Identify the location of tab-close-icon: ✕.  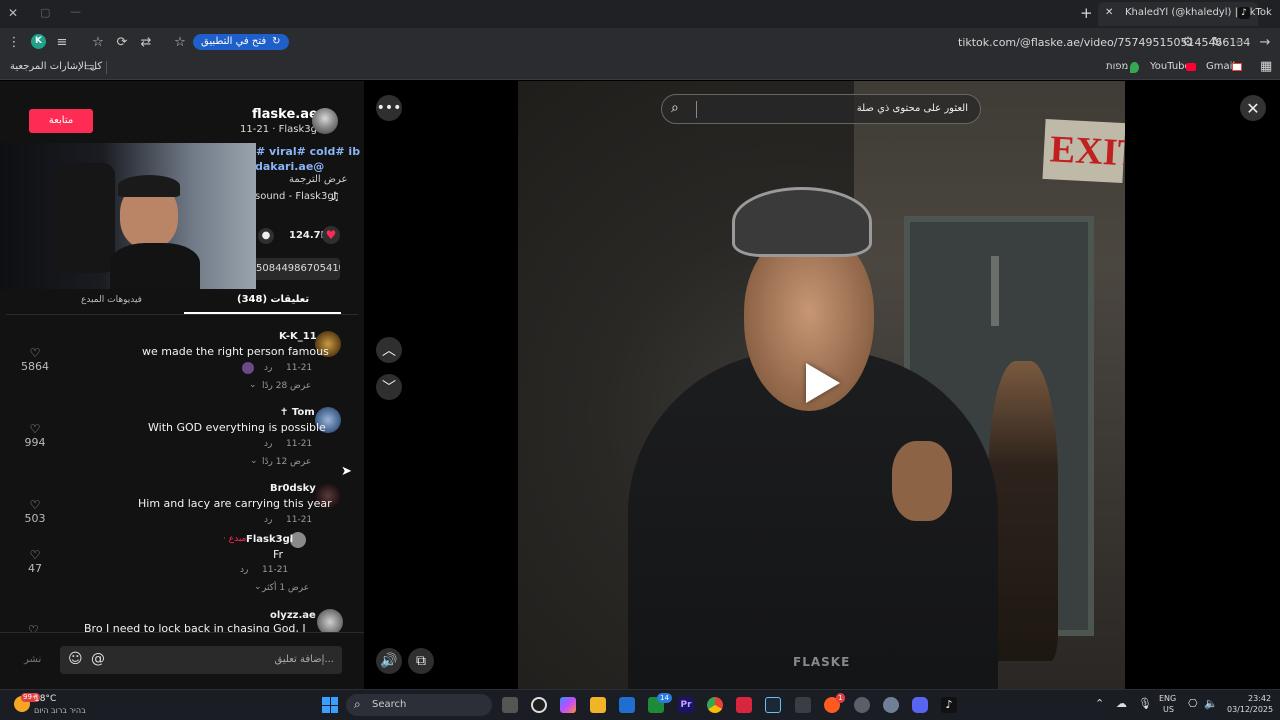
(1109, 12).